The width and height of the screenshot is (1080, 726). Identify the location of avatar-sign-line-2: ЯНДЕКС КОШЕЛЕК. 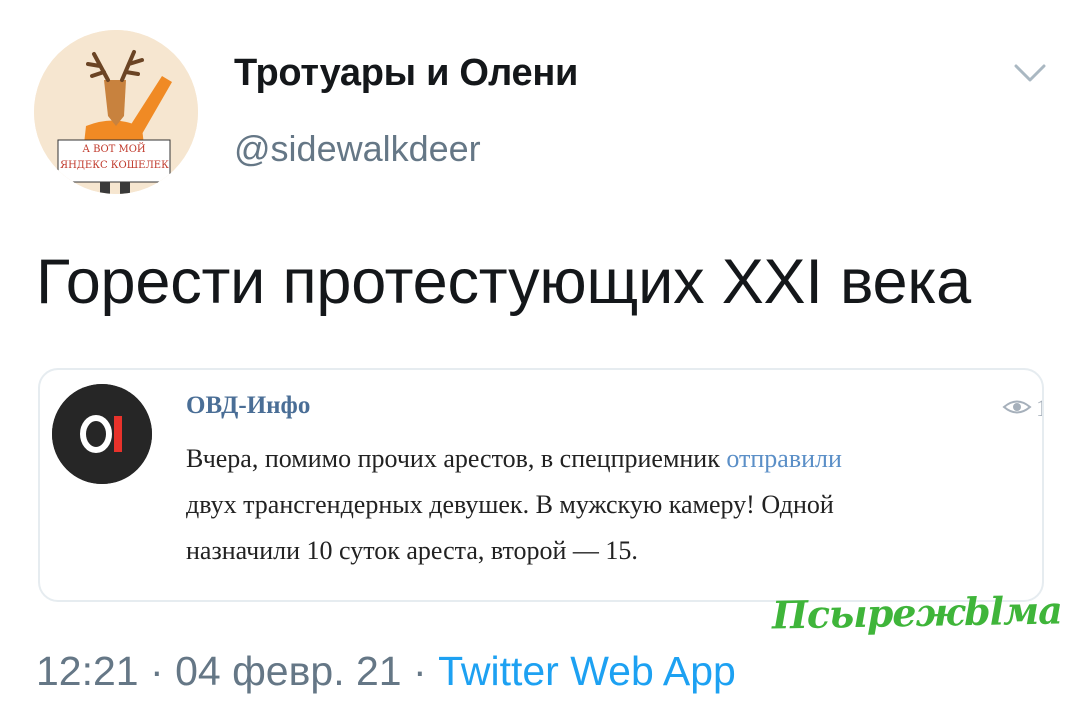
(114, 165).